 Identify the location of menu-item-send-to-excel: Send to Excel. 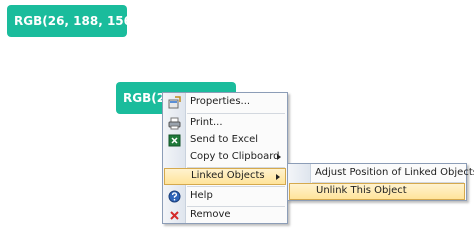
(225, 140).